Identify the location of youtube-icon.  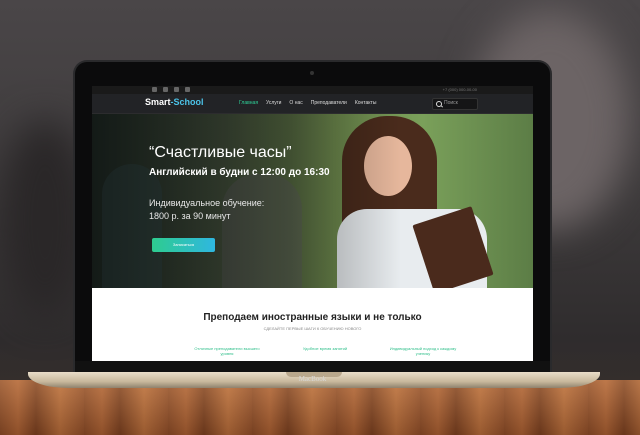
(187, 89).